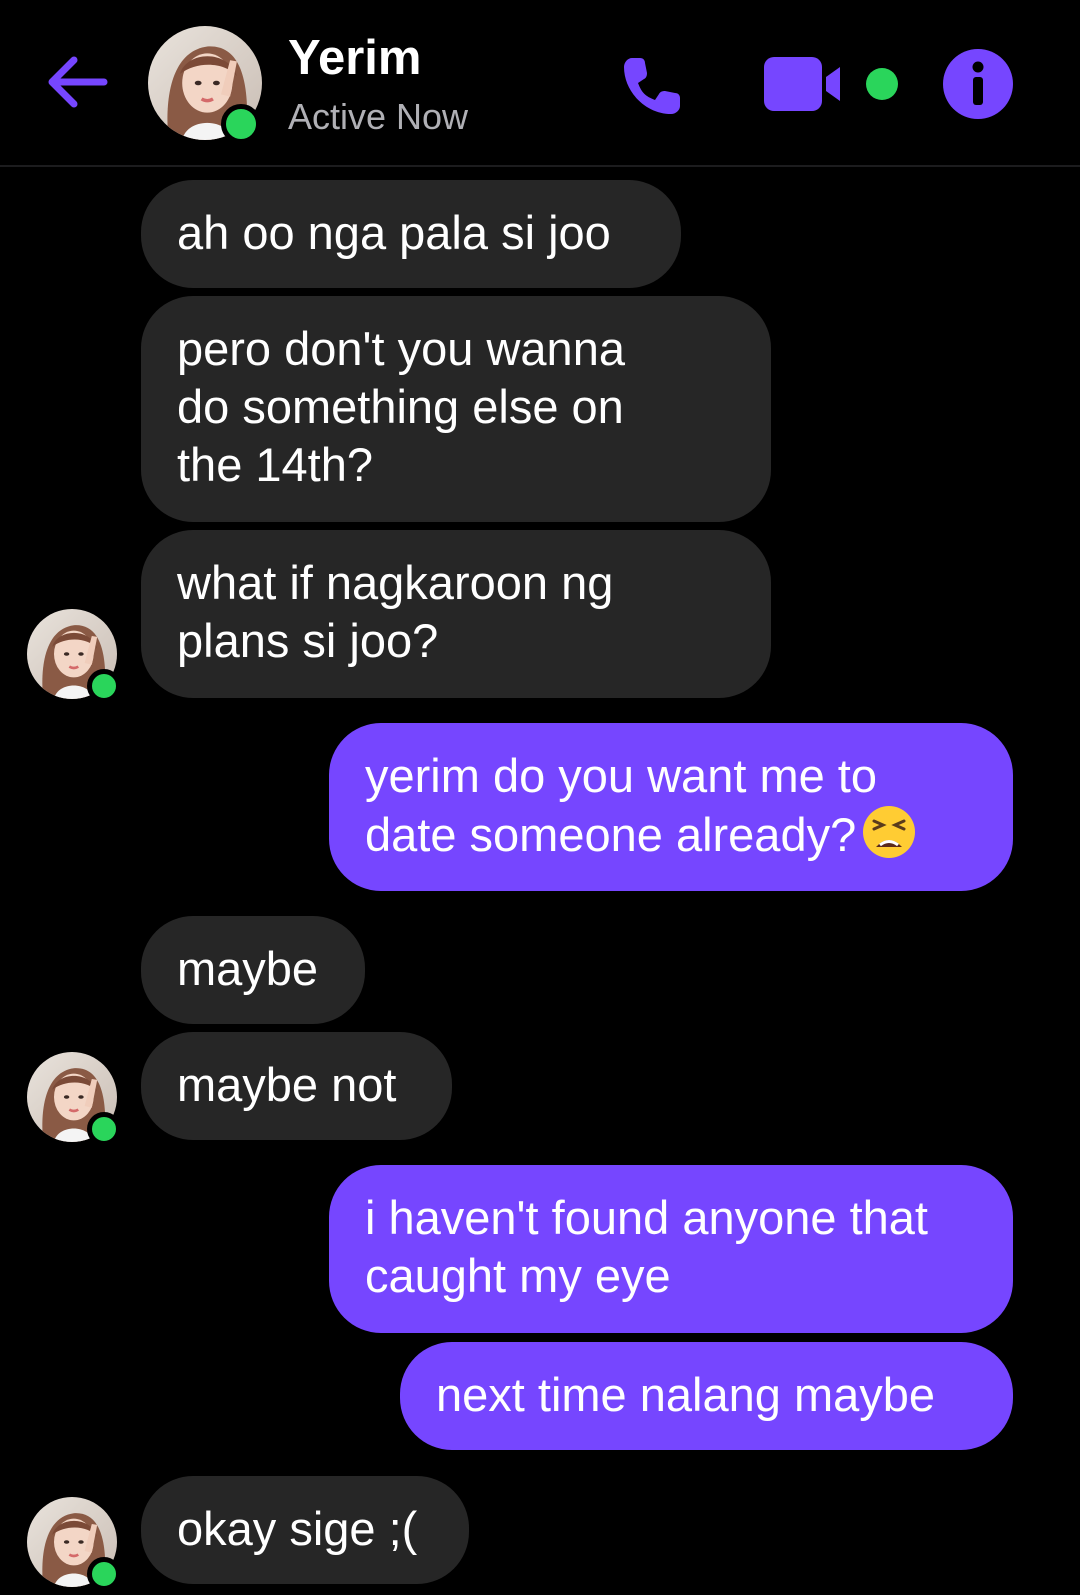 The width and height of the screenshot is (1080, 1595). I want to click on message-text: the 14th?, so click(275, 464).